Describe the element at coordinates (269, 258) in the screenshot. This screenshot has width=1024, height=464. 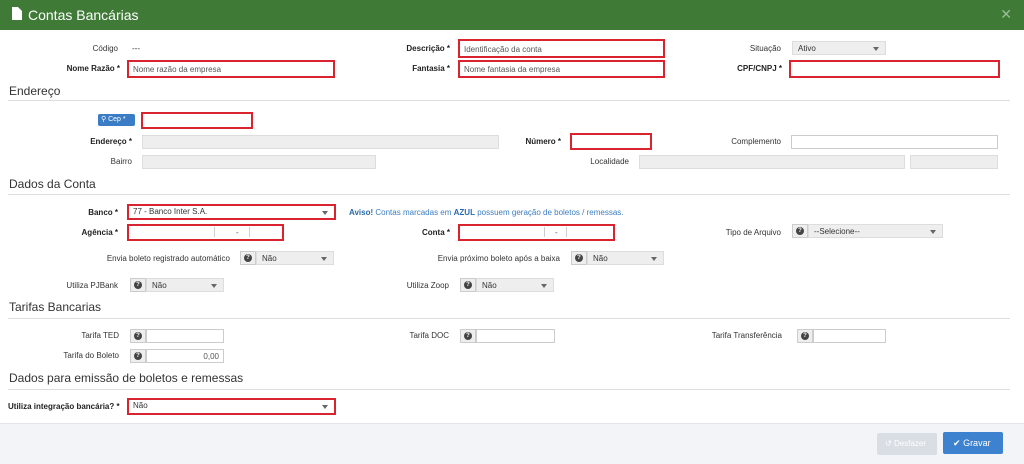
I see `envia-auto-value: Não` at that location.